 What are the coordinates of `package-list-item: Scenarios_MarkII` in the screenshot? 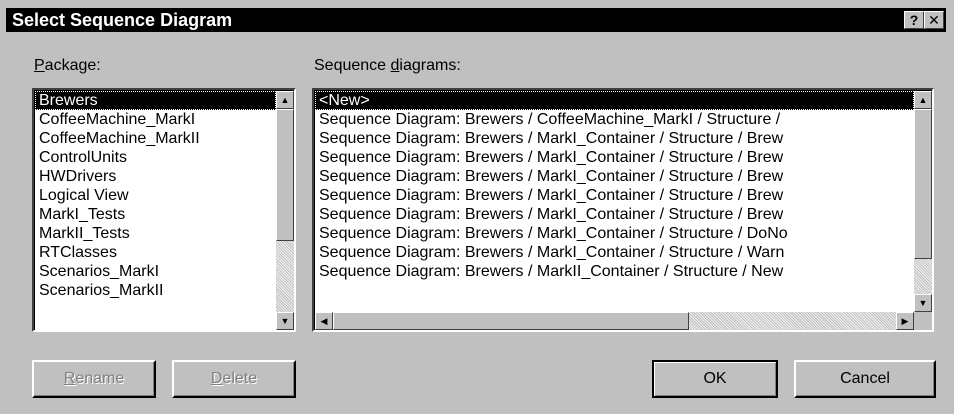 It's located at (155, 290).